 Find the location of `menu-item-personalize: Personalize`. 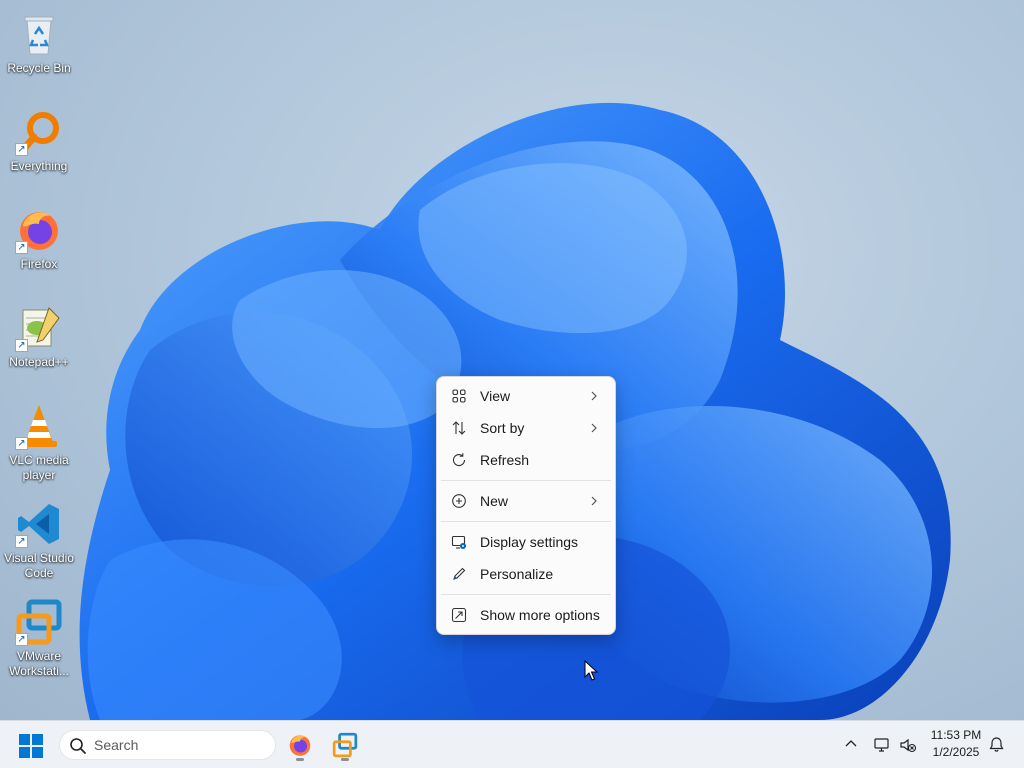

menu-item-personalize: Personalize is located at coordinates (526, 574).